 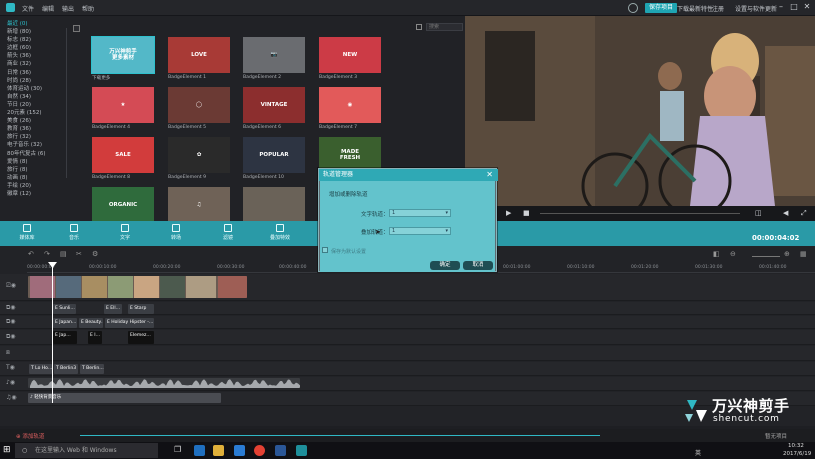 I want to click on zoom-in-icon: ⊕, so click(x=787, y=254).